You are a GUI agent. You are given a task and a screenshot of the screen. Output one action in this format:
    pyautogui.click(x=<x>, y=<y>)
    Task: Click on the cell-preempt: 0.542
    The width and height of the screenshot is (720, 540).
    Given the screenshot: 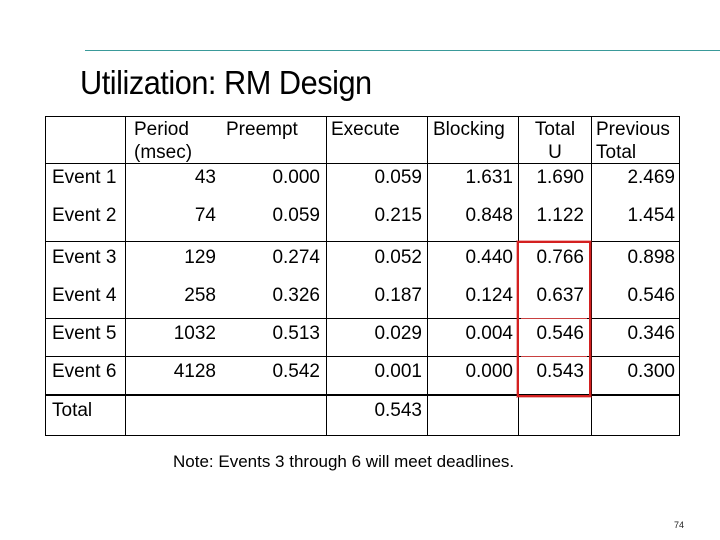 What is the action you would take?
    pyautogui.click(x=296, y=371)
    